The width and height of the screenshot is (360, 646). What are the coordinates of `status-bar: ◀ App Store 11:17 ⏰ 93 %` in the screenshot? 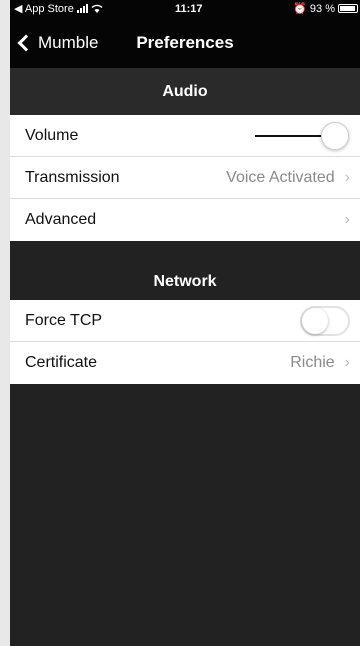 It's located at (185, 8).